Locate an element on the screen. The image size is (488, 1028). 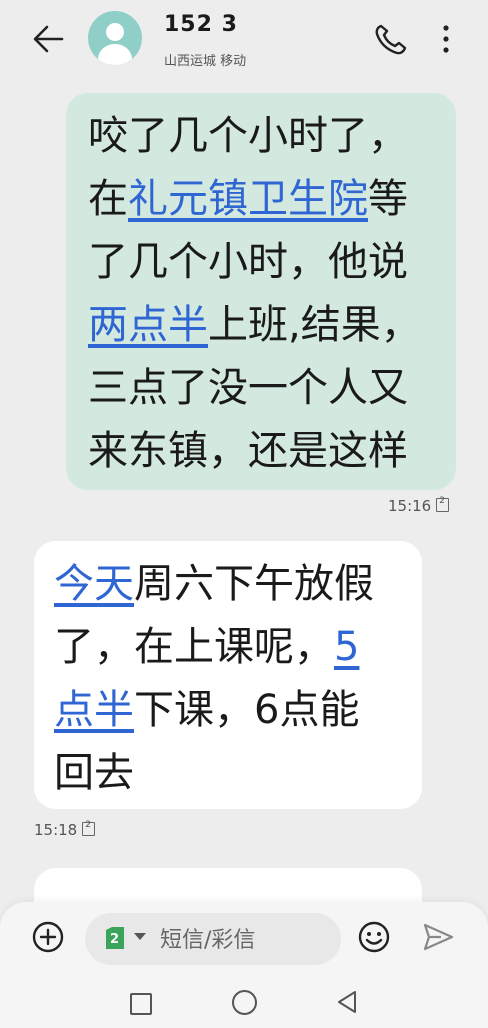
message-timestamp: 15:16 is located at coordinates (419, 505).